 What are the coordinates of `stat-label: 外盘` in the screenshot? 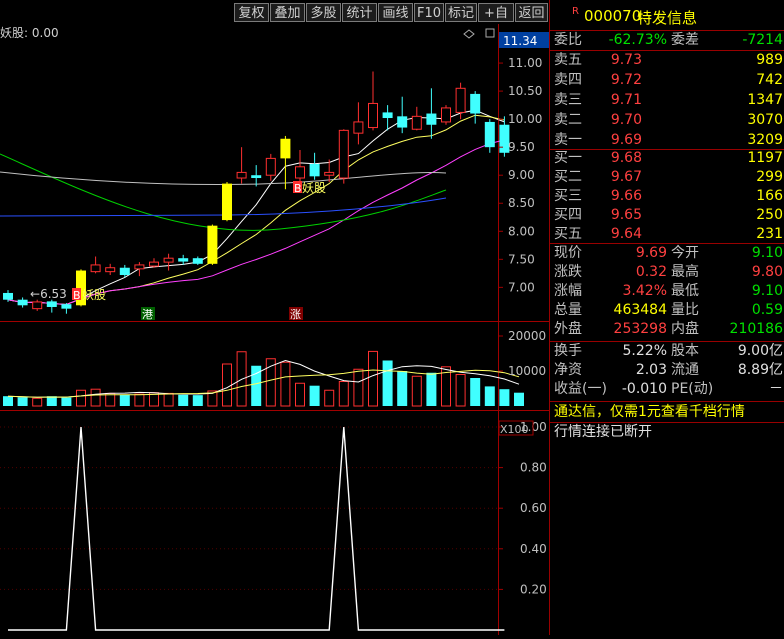 It's located at (568, 329).